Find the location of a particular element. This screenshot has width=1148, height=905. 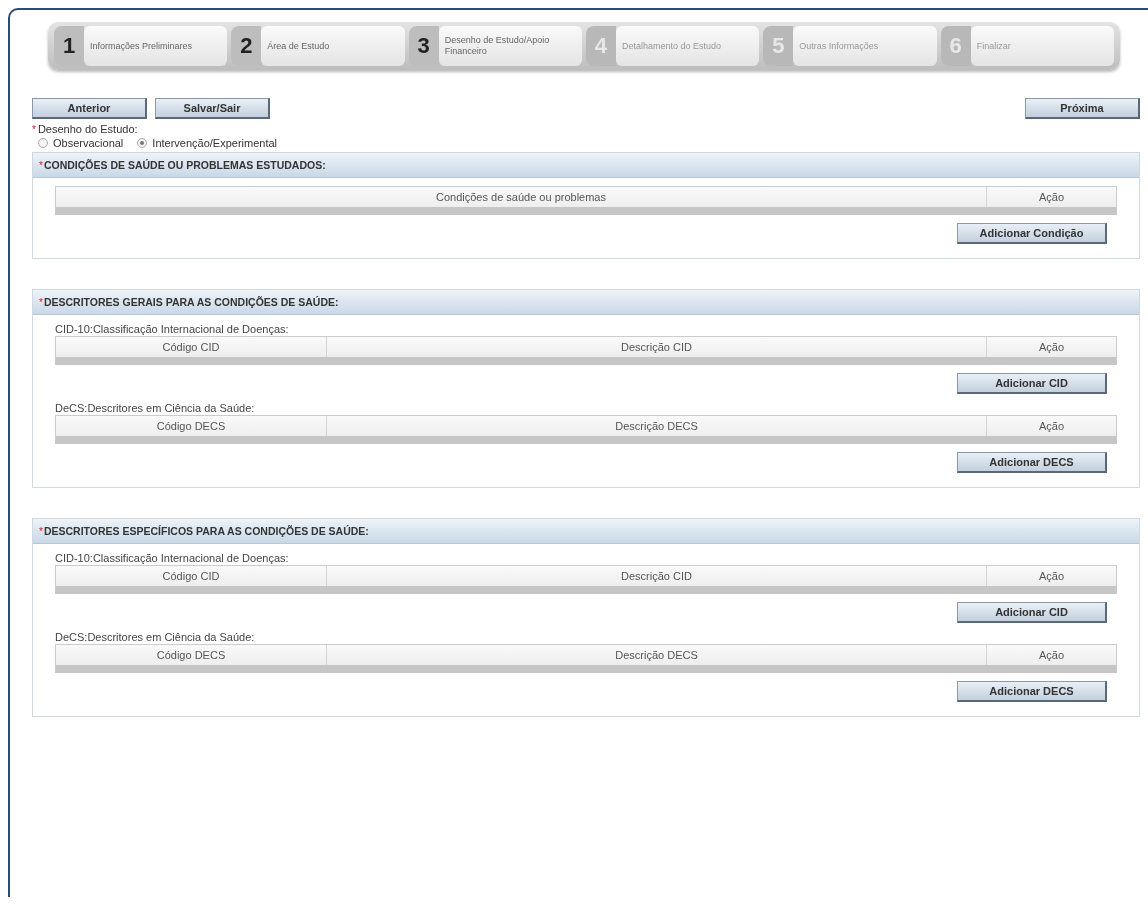

field-label: Desenho do Estudo: is located at coordinates (87, 129).